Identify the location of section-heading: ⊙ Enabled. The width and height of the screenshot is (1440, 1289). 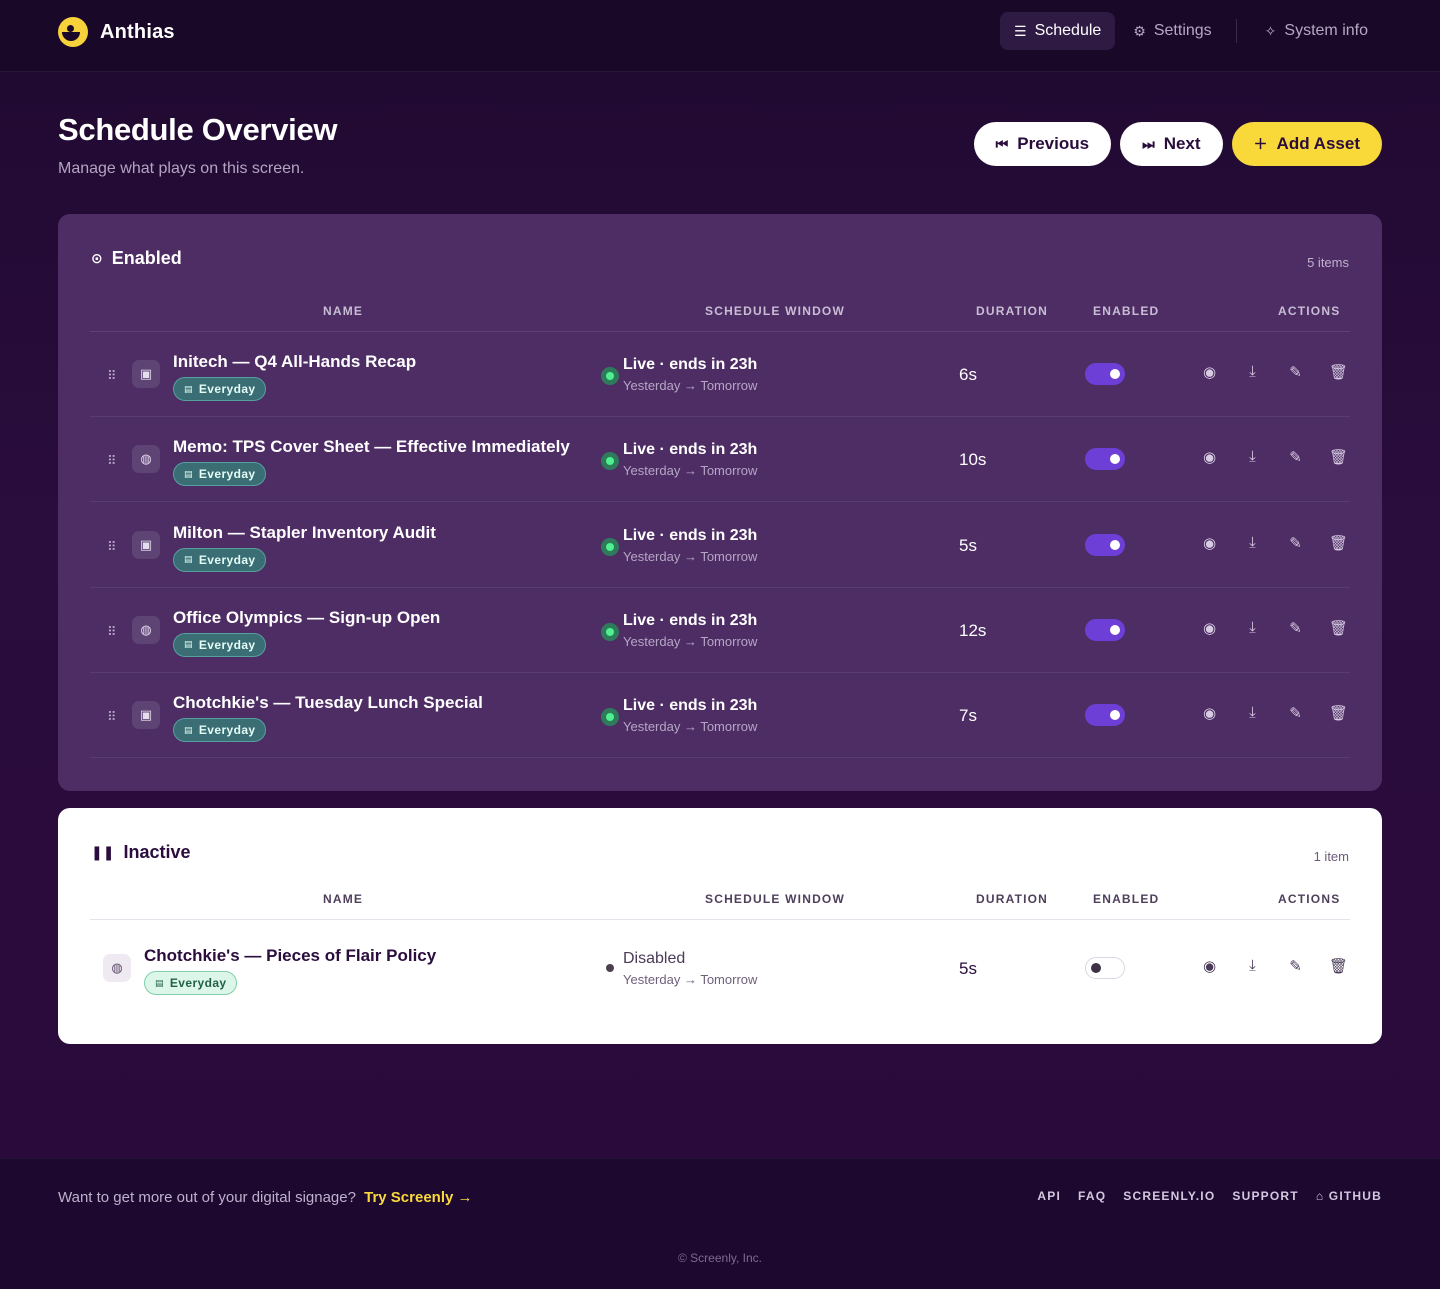
(136, 258).